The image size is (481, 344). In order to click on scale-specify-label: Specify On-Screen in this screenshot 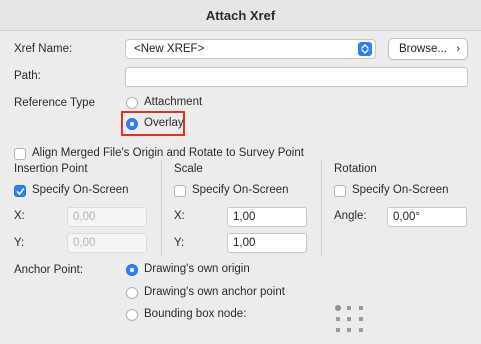, I will do `click(240, 190)`.